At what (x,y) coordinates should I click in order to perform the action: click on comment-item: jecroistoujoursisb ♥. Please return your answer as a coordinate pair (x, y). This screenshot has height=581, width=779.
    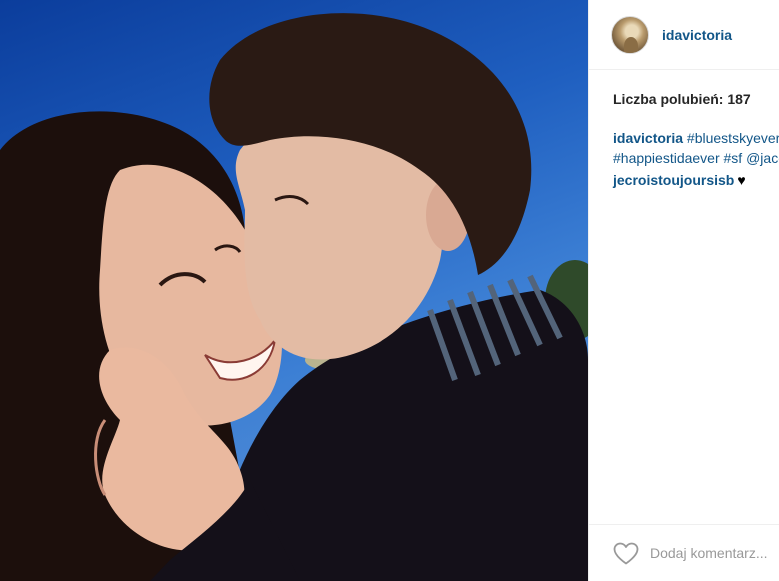
    Looking at the image, I should click on (679, 180).